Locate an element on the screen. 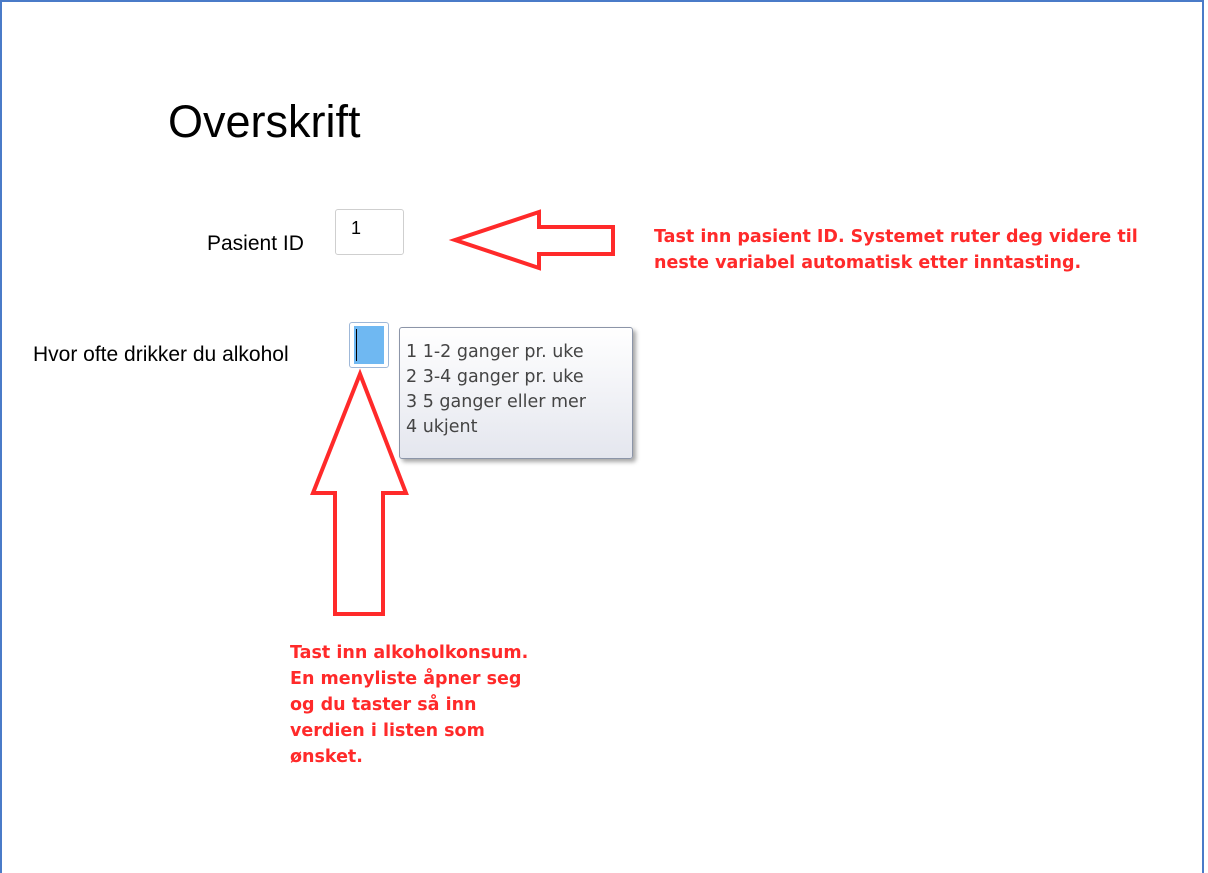 This screenshot has height=873, width=1208. patient-id-label: Pasient ID is located at coordinates (255, 243).